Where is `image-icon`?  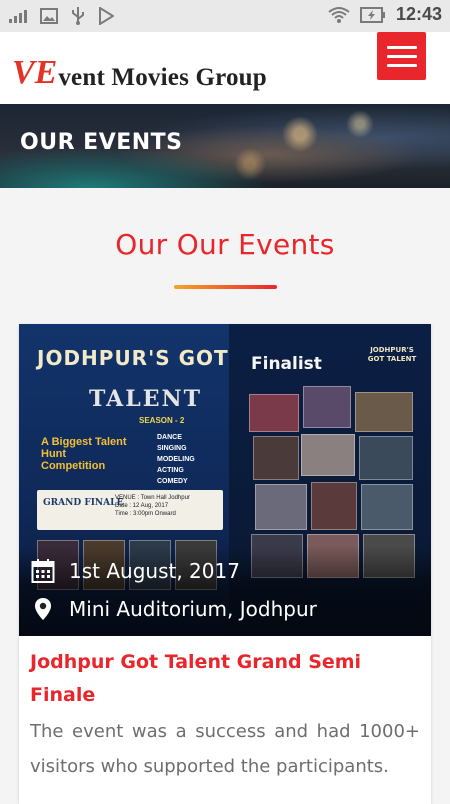
image-icon is located at coordinates (49, 16).